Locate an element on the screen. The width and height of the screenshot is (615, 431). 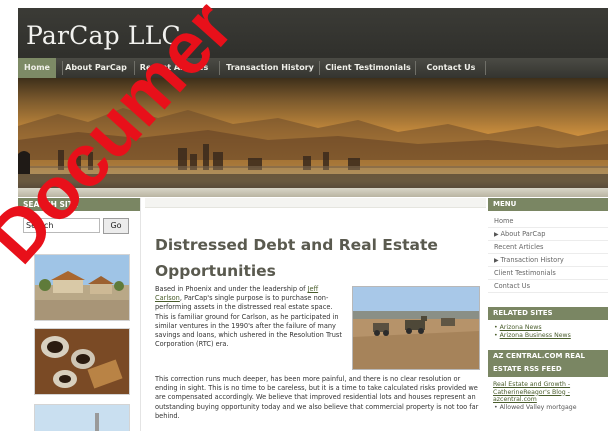
related-link-label: Arizona News is located at coordinates (520, 327).